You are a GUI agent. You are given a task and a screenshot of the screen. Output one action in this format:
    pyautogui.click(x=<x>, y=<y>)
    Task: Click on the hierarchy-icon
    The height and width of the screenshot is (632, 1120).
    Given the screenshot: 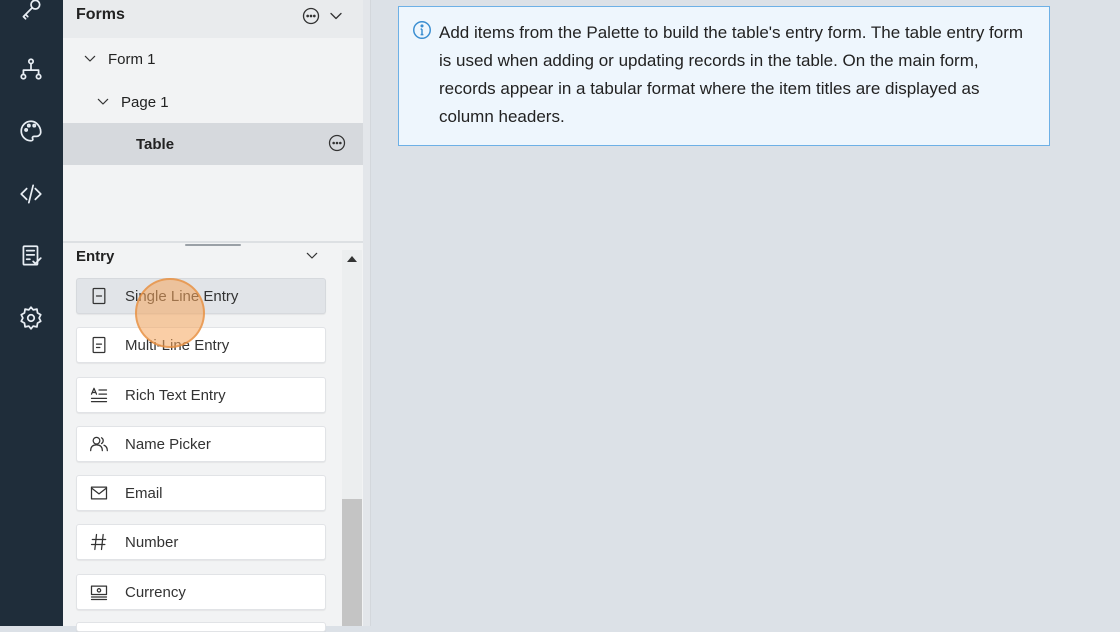 What is the action you would take?
    pyautogui.click(x=31, y=69)
    